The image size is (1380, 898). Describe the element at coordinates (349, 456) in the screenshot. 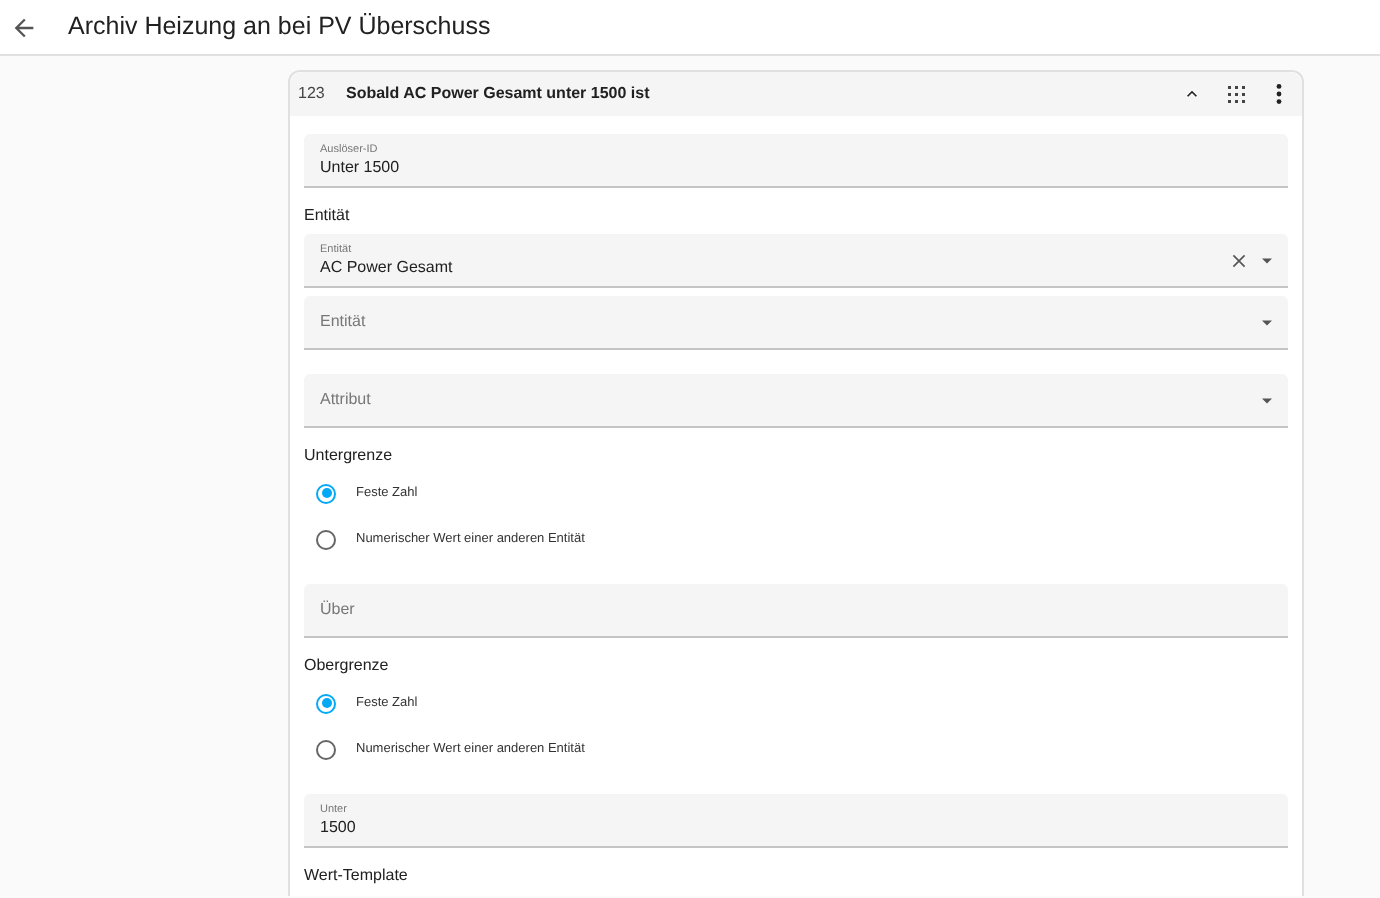

I see `section-heading: Untergrenze` at that location.